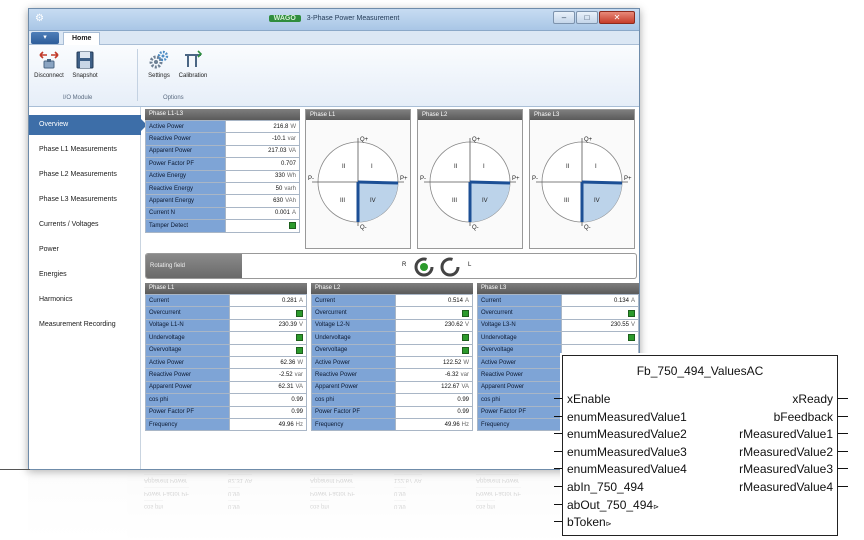 This screenshot has height=540, width=864. Describe the element at coordinates (564, 17) in the screenshot. I see `minimize-button: –` at that location.